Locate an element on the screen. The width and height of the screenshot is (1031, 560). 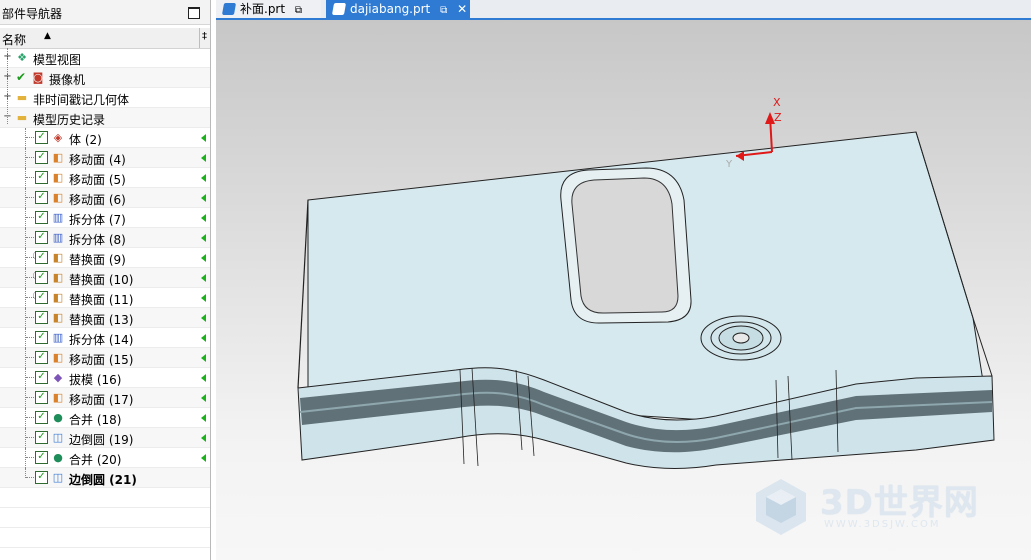
watermark-logo: 3D世界网 WWW.3DSJW.COM is located at coordinates (885, 508).